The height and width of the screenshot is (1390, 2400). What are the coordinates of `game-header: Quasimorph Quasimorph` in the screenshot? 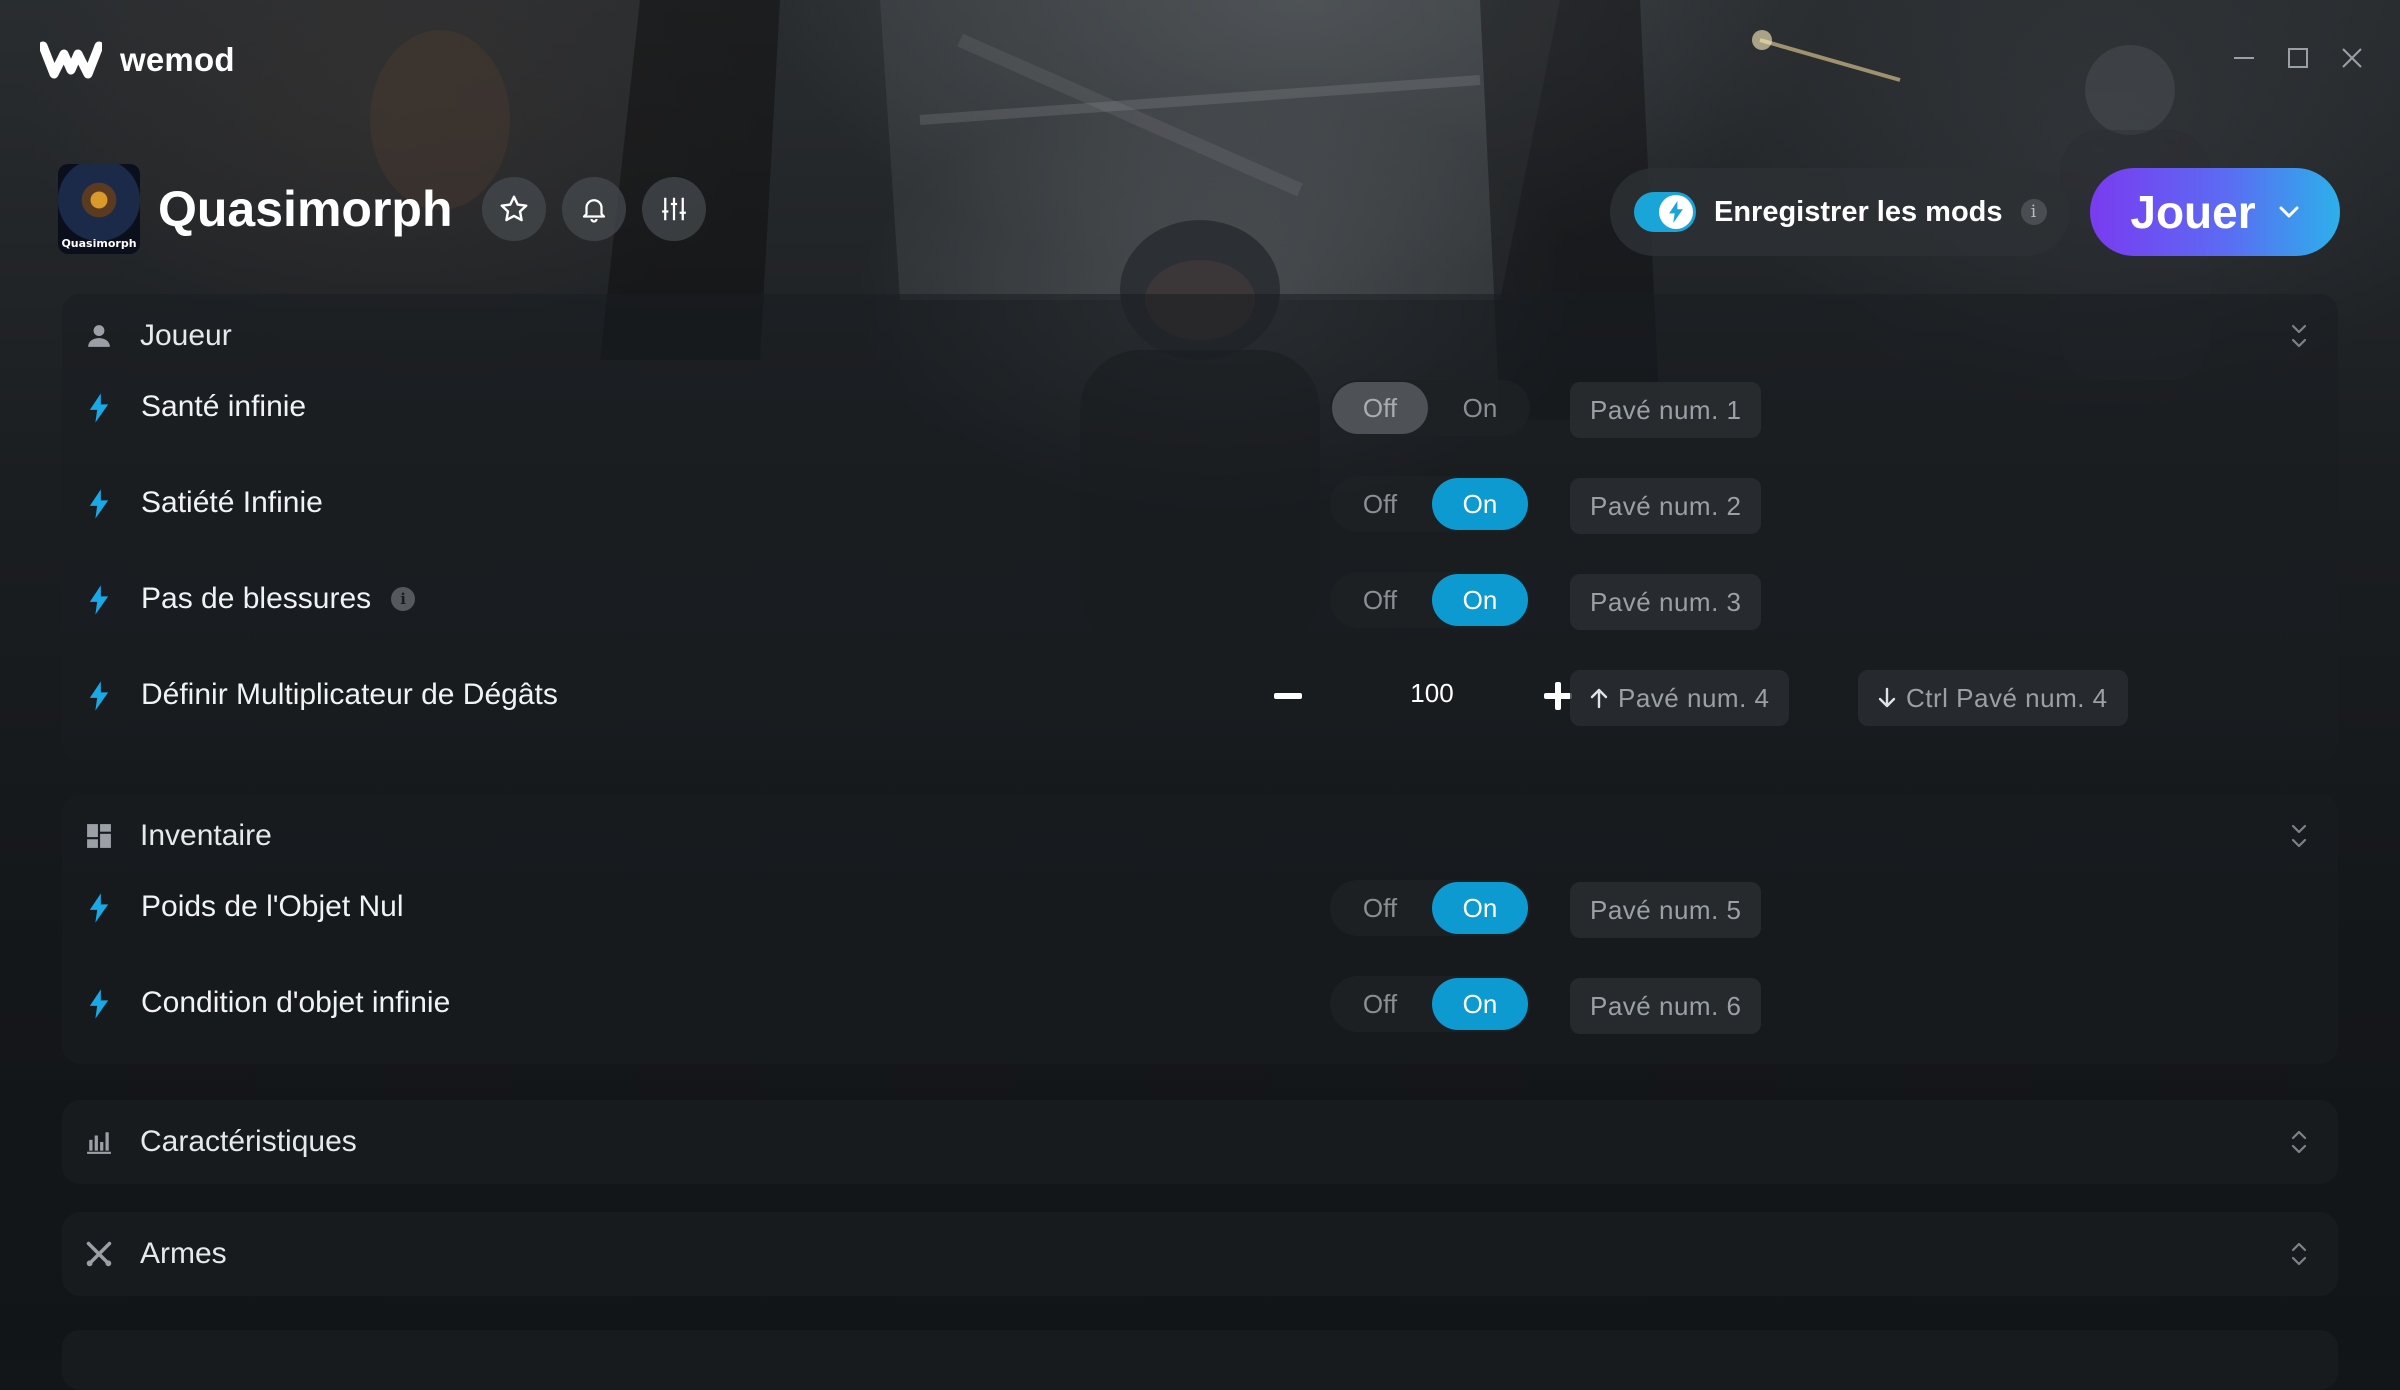 It's located at (390, 209).